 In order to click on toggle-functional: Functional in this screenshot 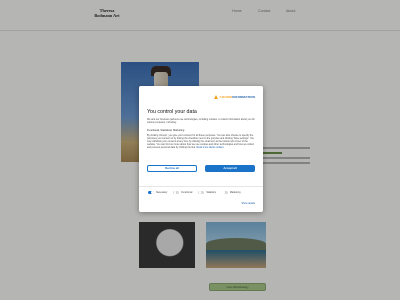, I will do `click(183, 193)`.